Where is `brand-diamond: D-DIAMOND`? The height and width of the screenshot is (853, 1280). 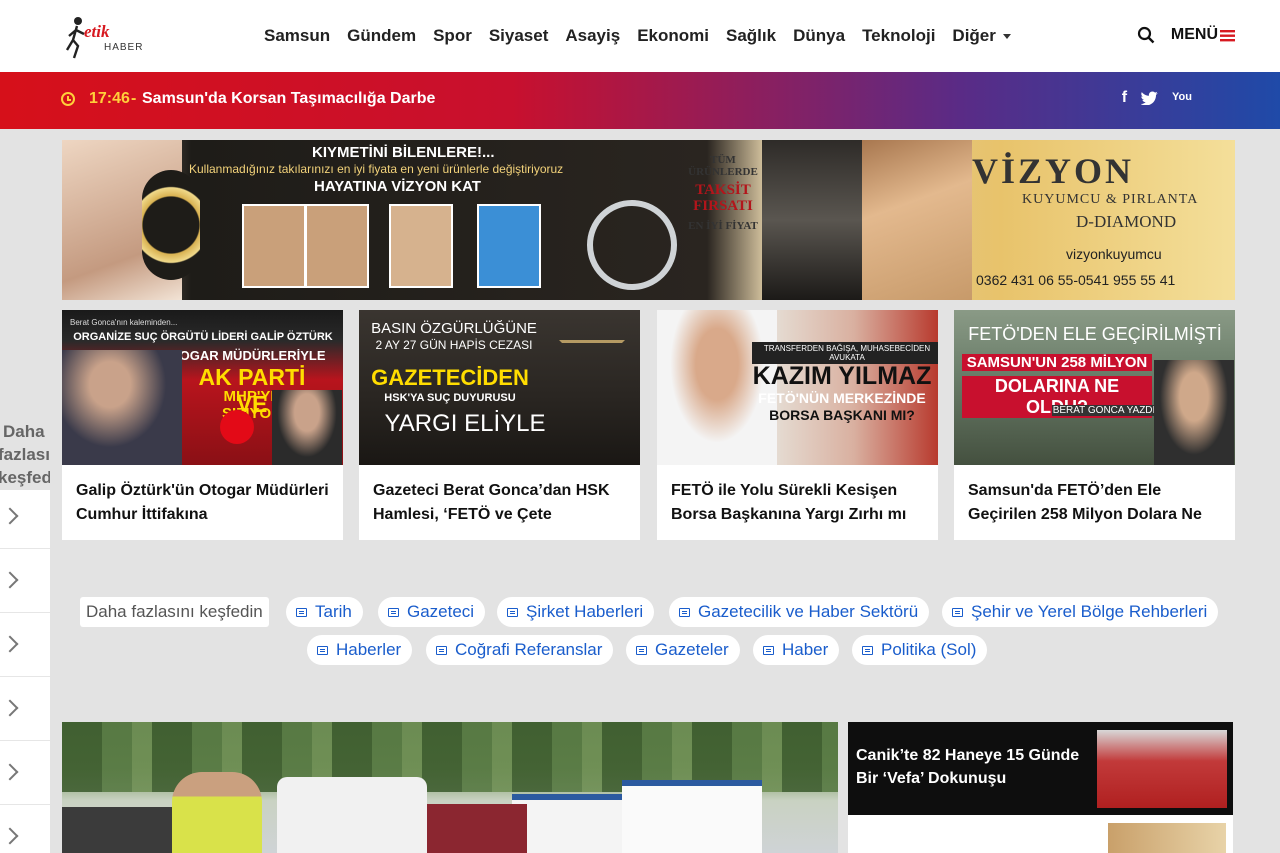
brand-diamond: D-DIAMOND is located at coordinates (1126, 221).